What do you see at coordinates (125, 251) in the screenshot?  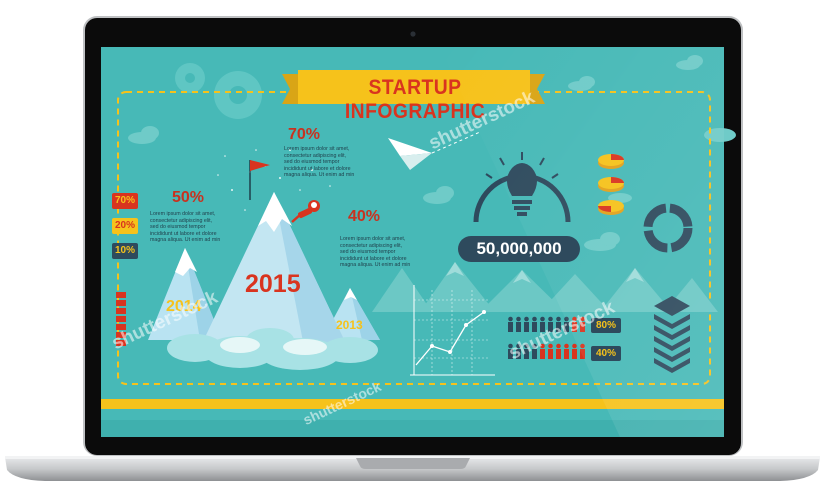 I see `legend-tag-10: 10%` at bounding box center [125, 251].